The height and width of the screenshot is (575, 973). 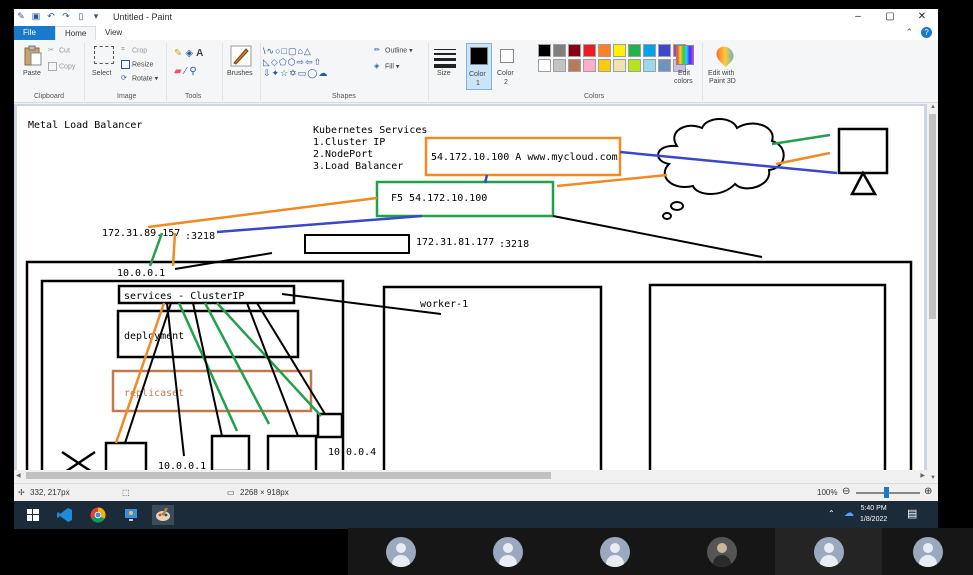 What do you see at coordinates (886, 492) in the screenshot?
I see `zoom-slider-thumb` at bounding box center [886, 492].